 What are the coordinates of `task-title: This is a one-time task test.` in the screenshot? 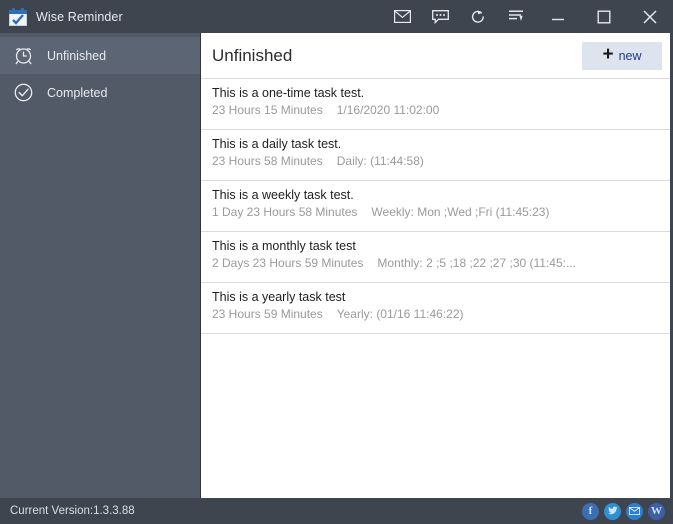 It's located at (288, 93).